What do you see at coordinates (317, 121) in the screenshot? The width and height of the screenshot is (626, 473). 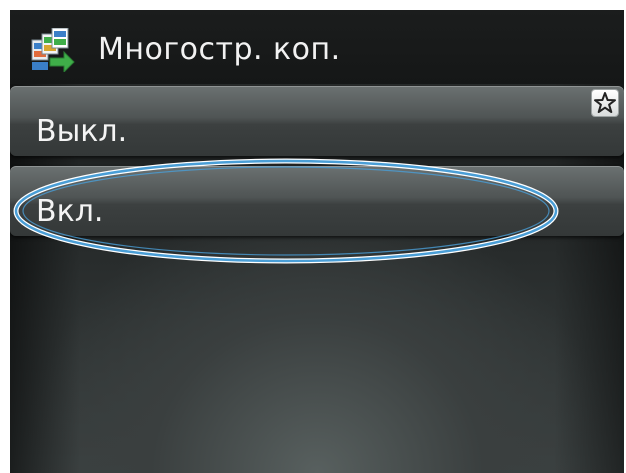 I see `option-off-button: Выкл.` at bounding box center [317, 121].